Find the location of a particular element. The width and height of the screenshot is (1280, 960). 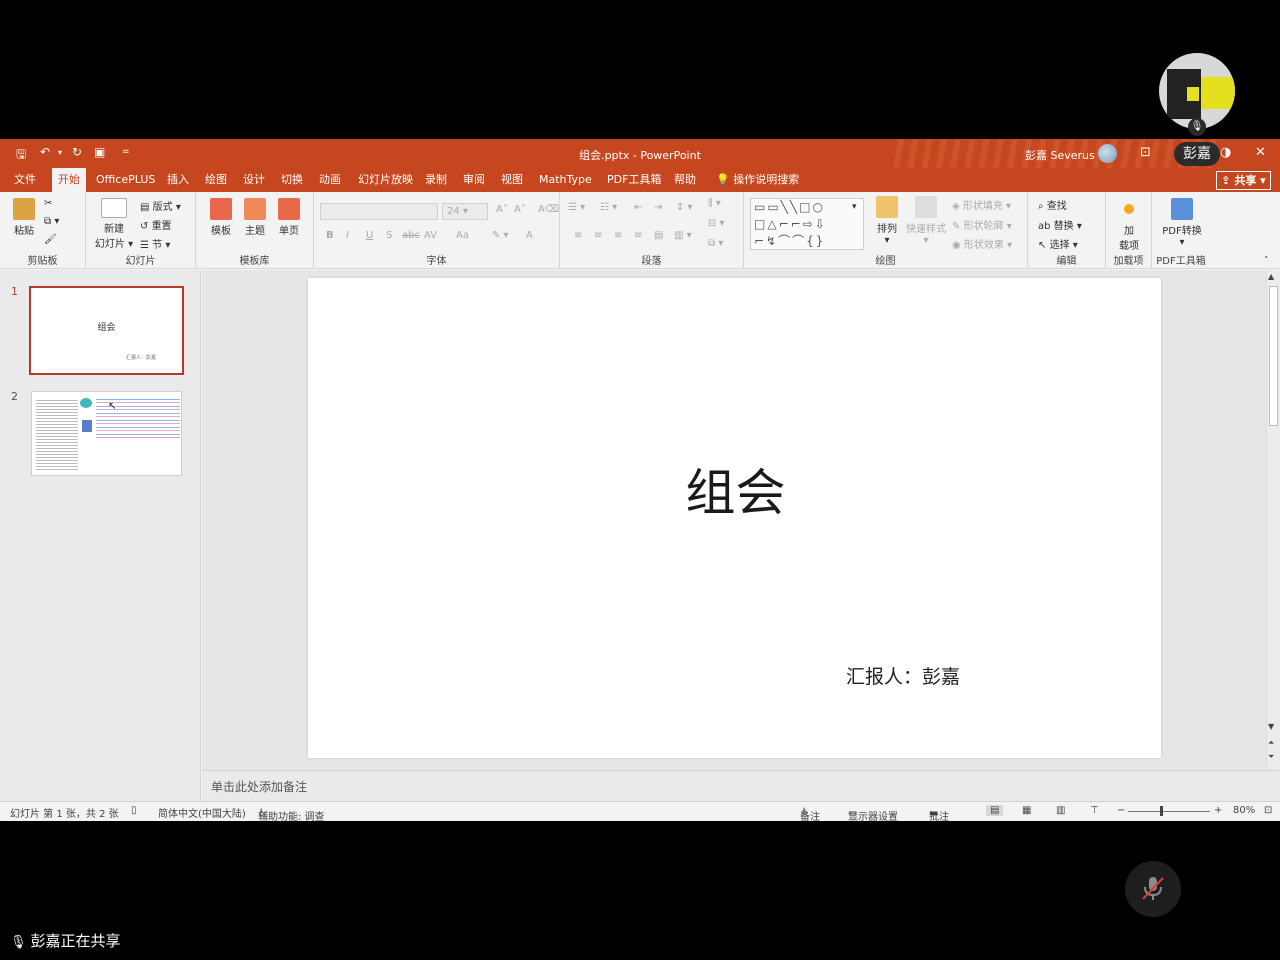

zoom-in-icon: + is located at coordinates (1218, 810).